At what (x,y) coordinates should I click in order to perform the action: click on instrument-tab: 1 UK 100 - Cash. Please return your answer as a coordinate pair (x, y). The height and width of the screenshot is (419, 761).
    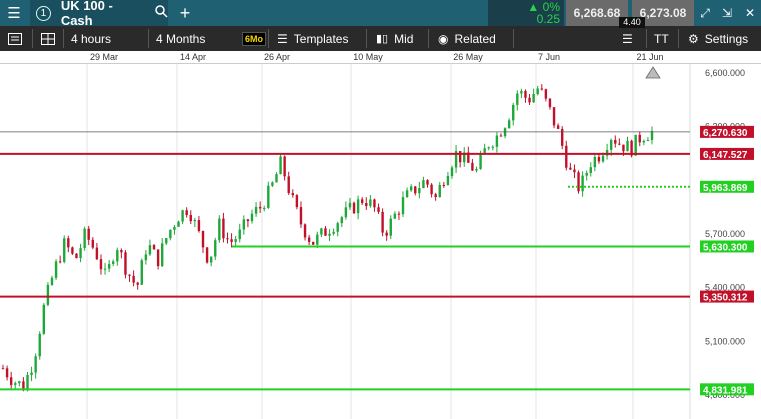
    Looking at the image, I should click on (99, 14).